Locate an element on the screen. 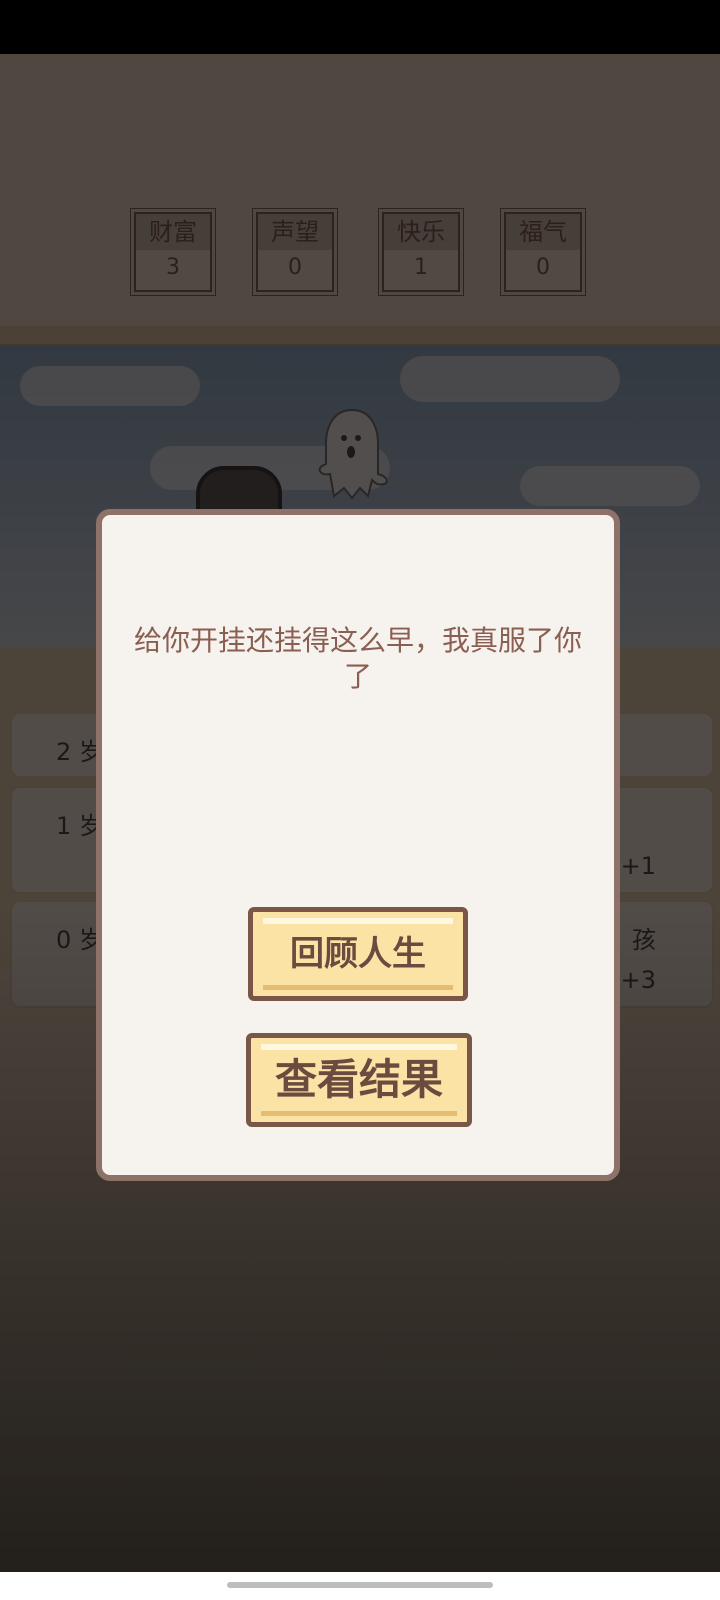  view-result-label: 查看结果 is located at coordinates (358, 1079).